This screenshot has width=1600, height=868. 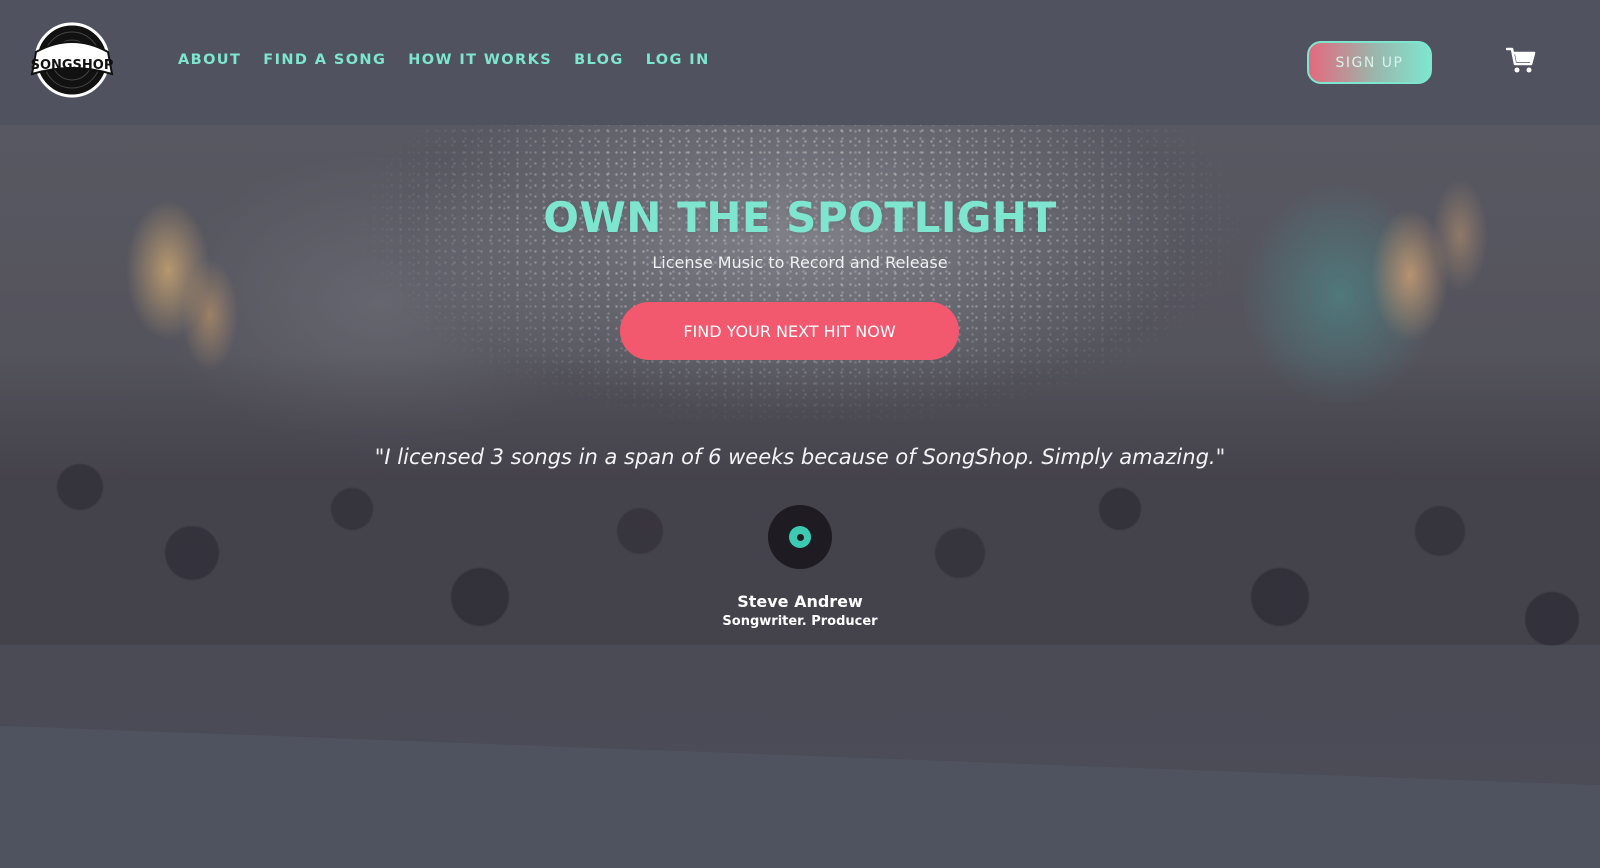 What do you see at coordinates (599, 60) in the screenshot?
I see `nav-blog-link: BLOG` at bounding box center [599, 60].